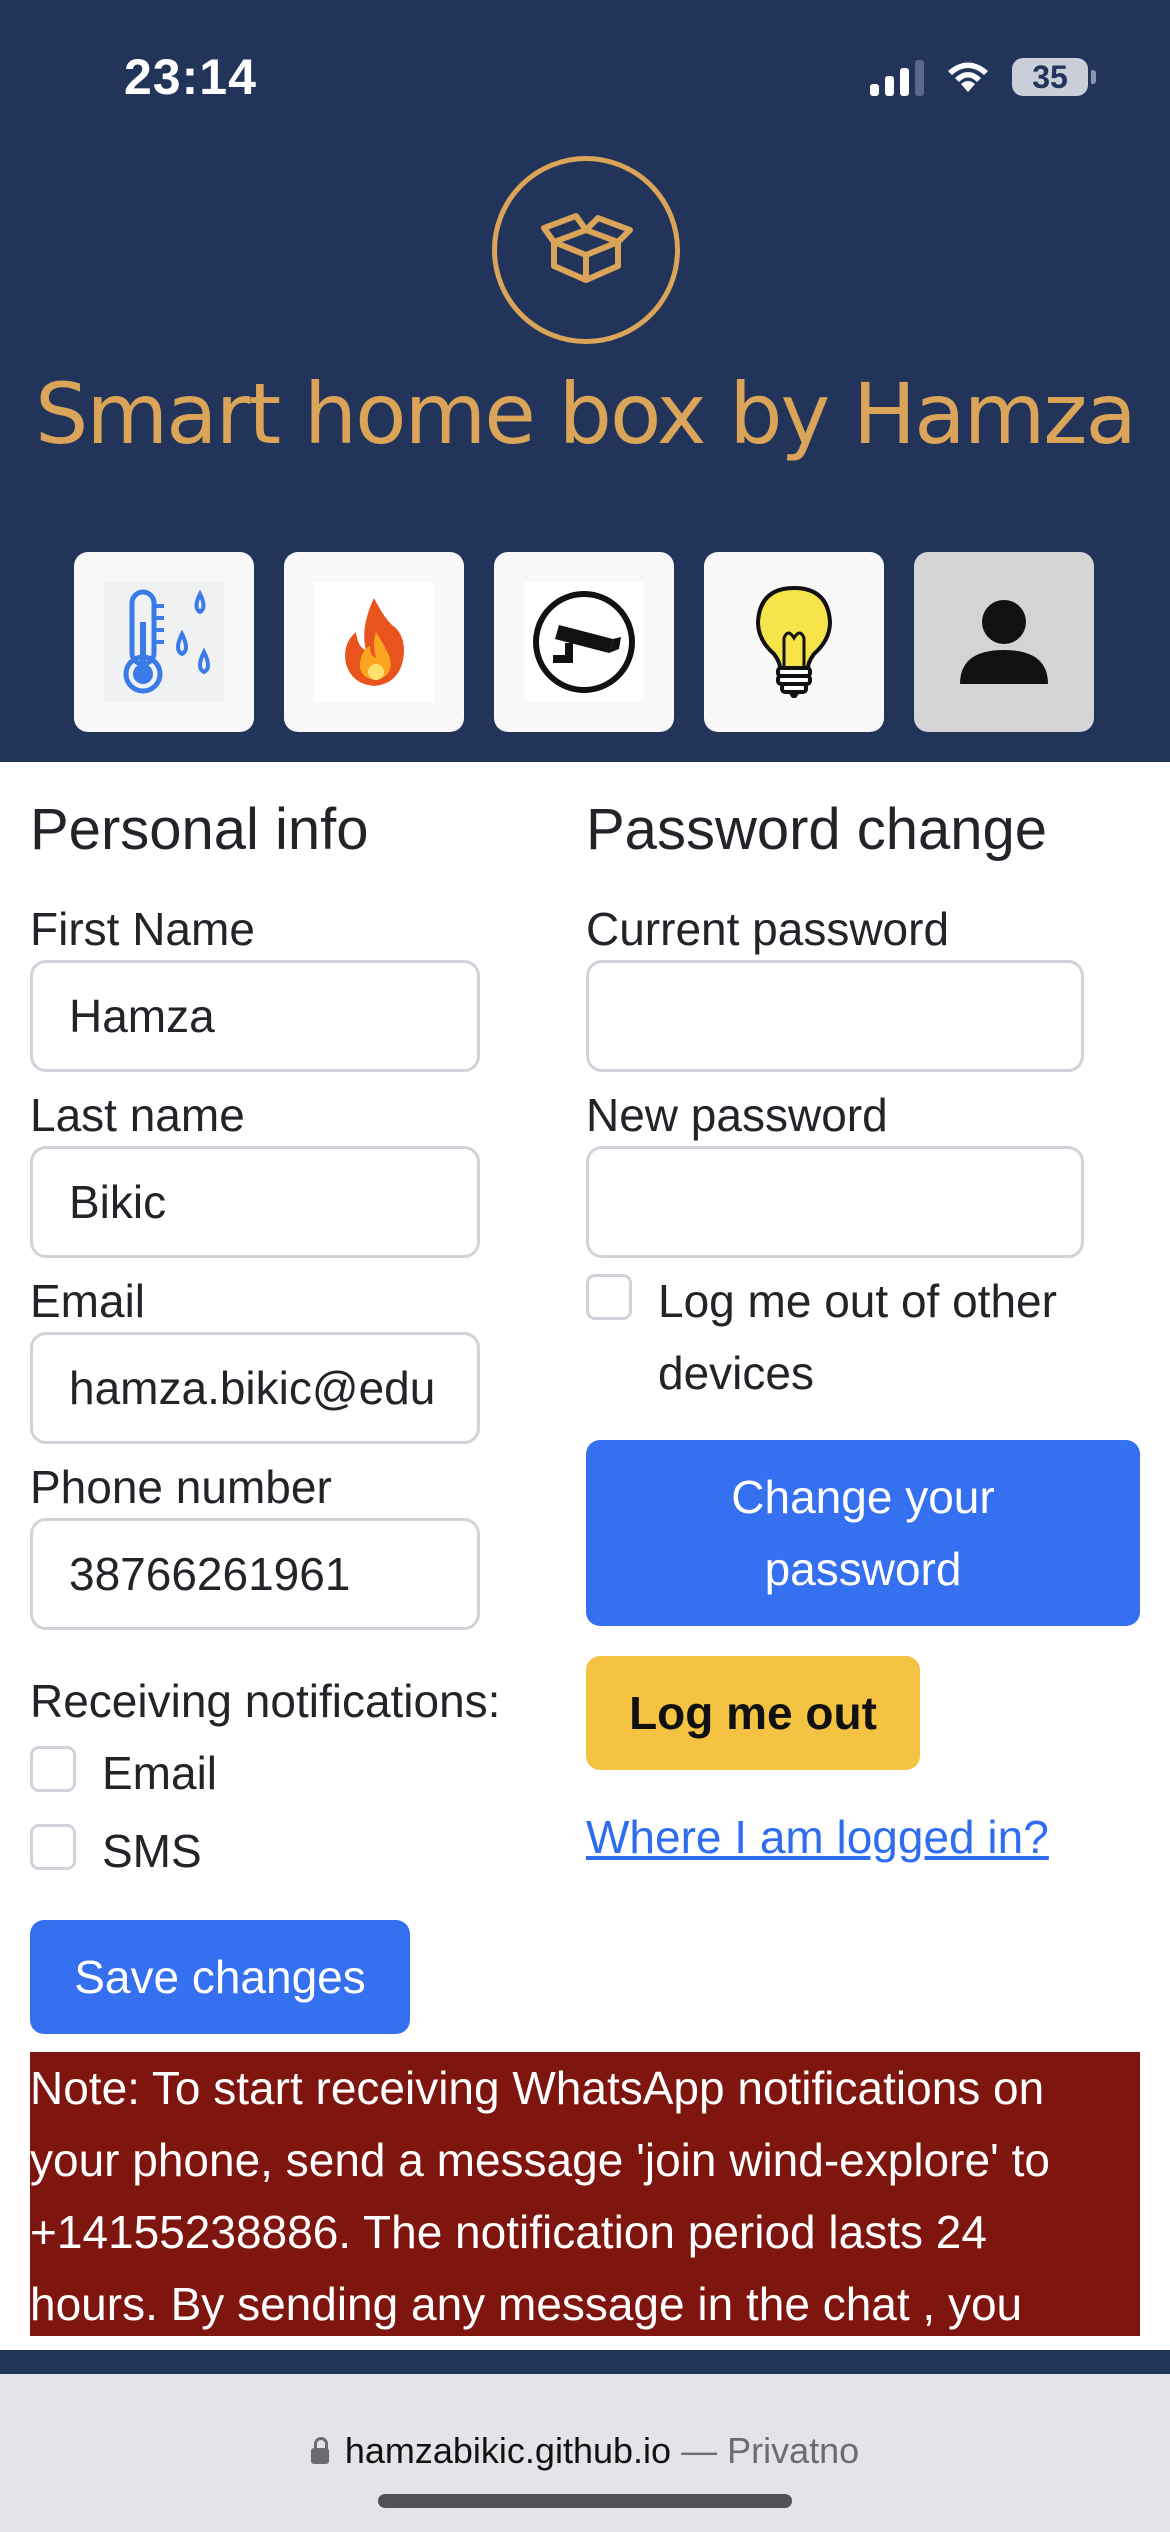 The height and width of the screenshot is (2532, 1170). I want to click on address-text: hamzabikic.github.io — Privatno, so click(585, 2451).